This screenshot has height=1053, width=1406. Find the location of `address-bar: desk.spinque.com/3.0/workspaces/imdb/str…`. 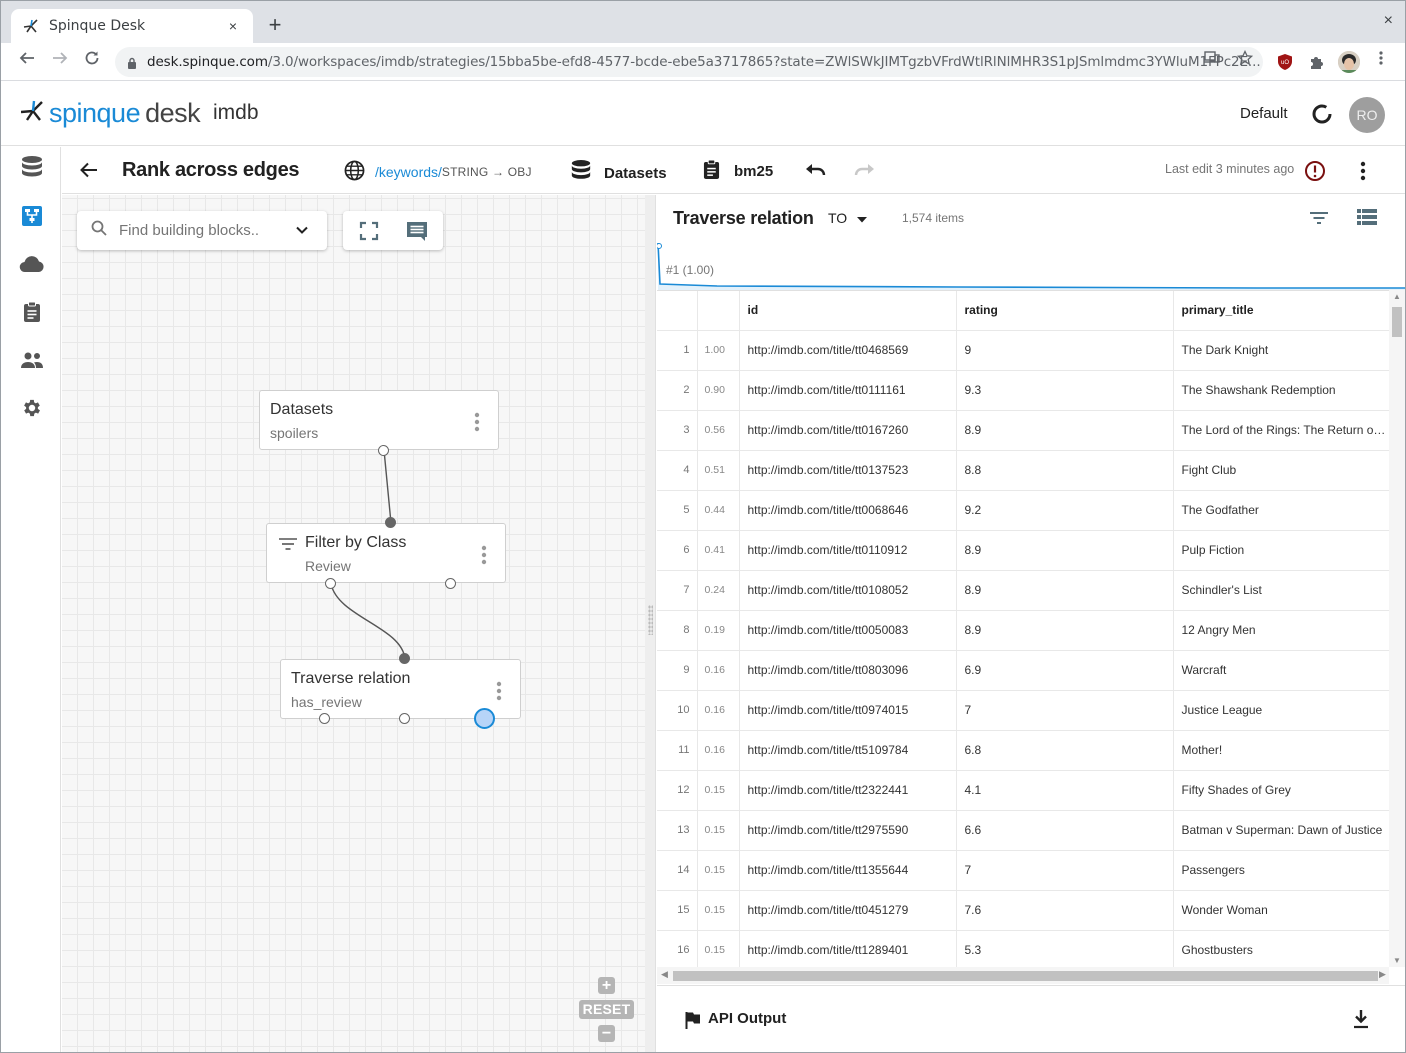

address-bar: desk.spinque.com/3.0/workspaces/imdb/str… is located at coordinates (689, 62).